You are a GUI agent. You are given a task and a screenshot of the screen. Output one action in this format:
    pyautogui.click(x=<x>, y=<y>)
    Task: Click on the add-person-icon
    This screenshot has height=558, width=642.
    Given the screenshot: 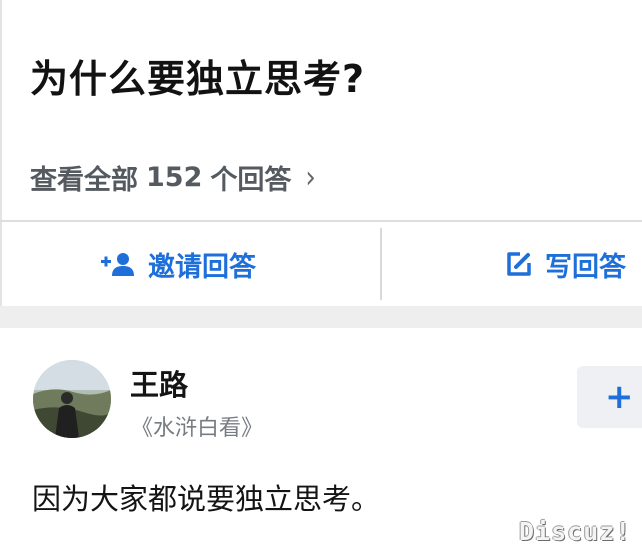 What is the action you would take?
    pyautogui.click(x=118, y=264)
    